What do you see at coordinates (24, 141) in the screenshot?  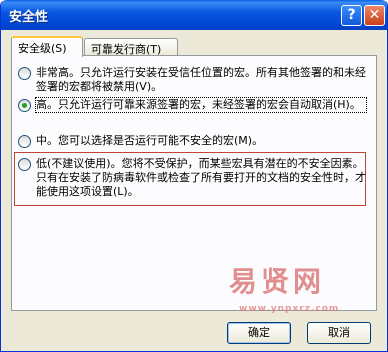 I see `radio-medium` at bounding box center [24, 141].